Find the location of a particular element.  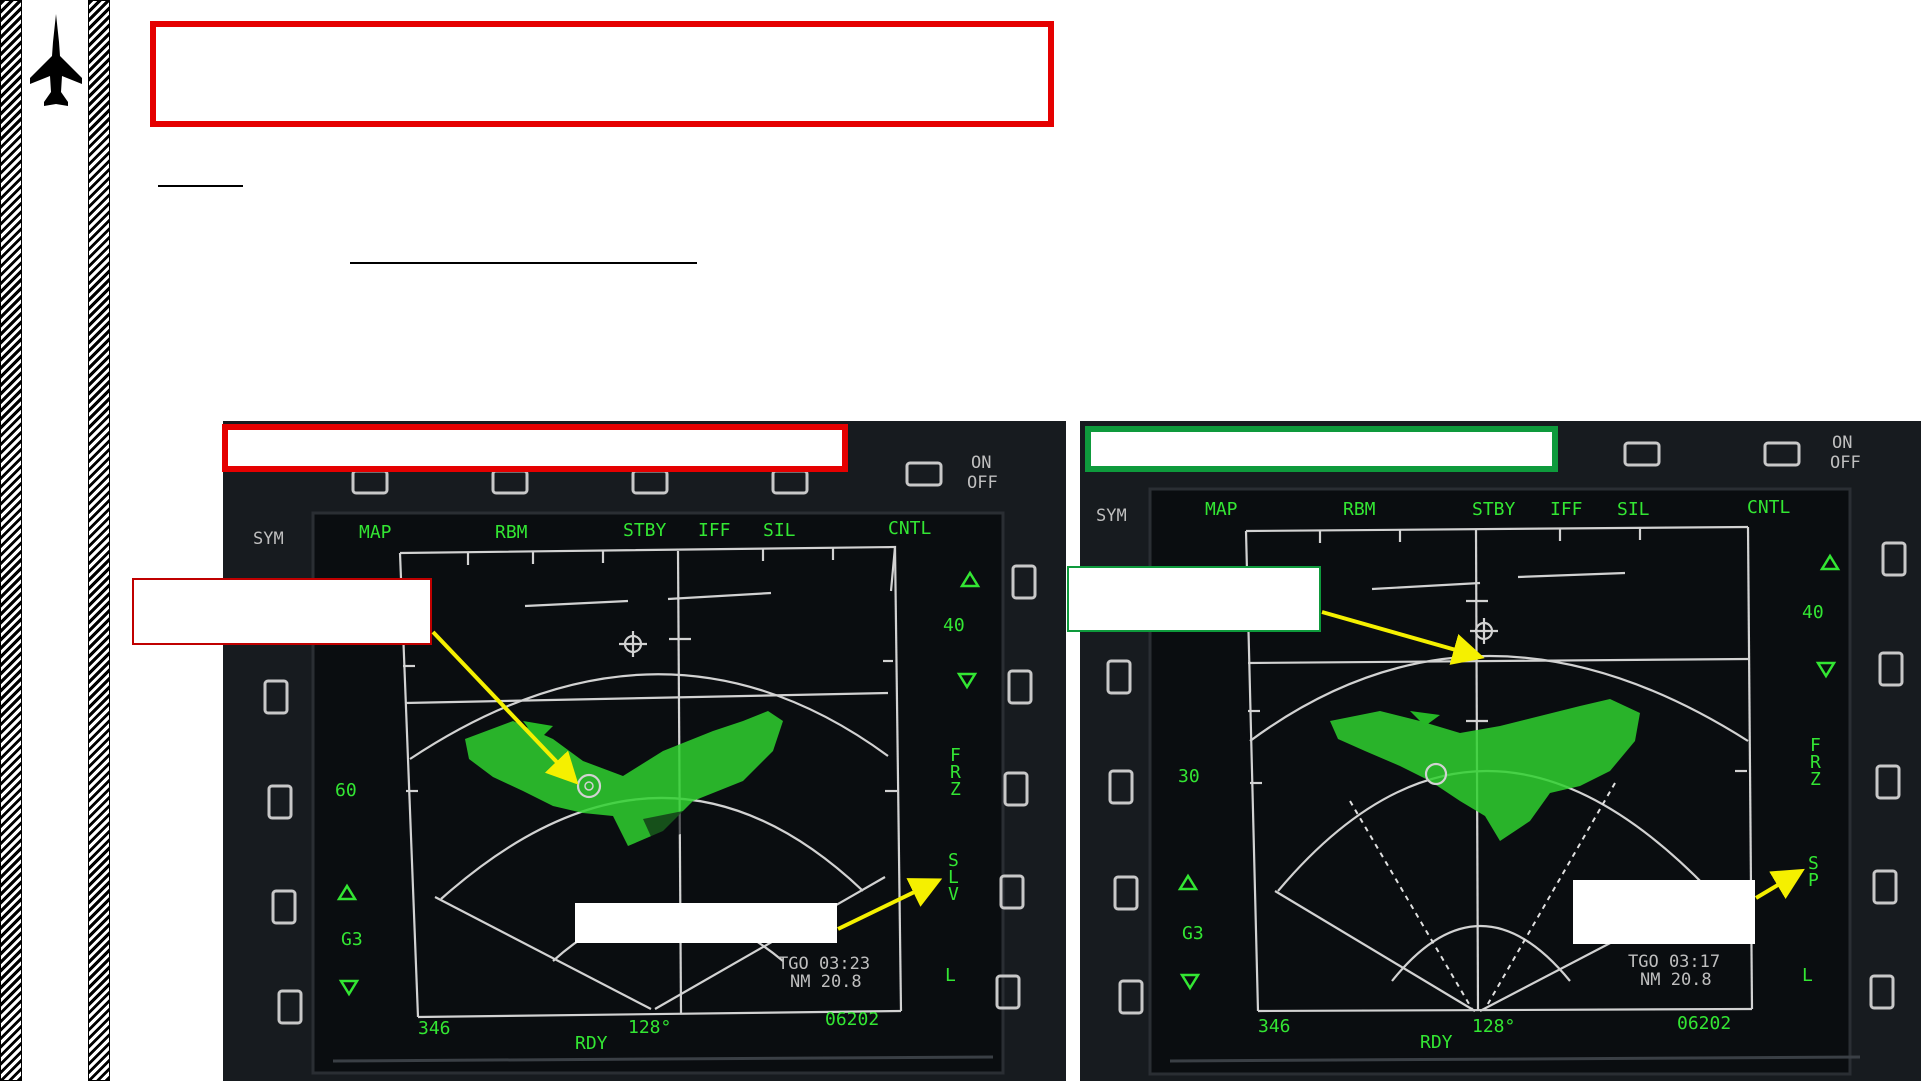

arrow-right-top is located at coordinates (1403, 637).